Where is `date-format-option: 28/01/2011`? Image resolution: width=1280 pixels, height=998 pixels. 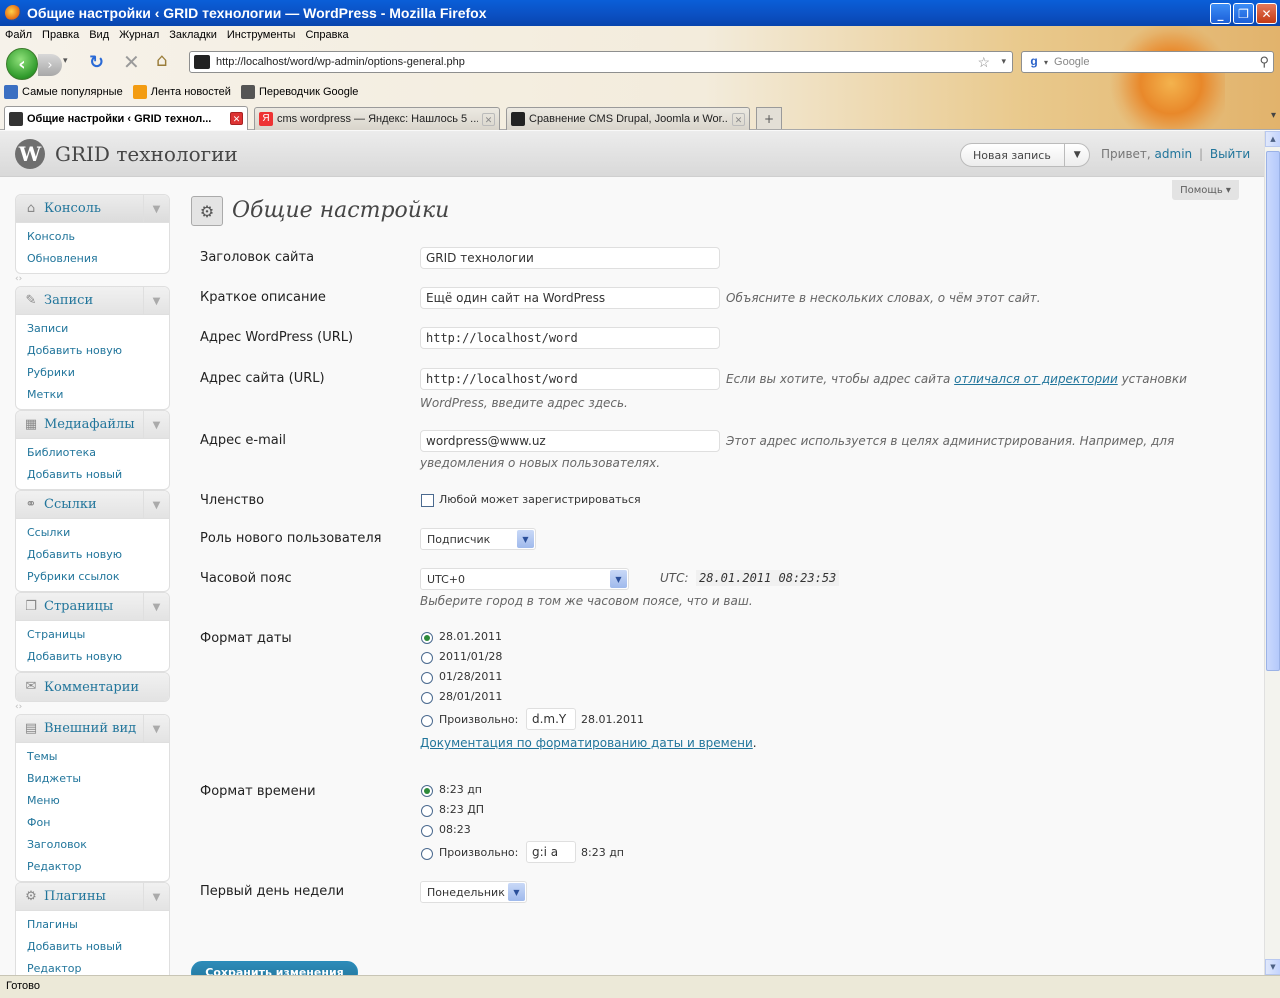 date-format-option: 28/01/2011 is located at coordinates (470, 696).